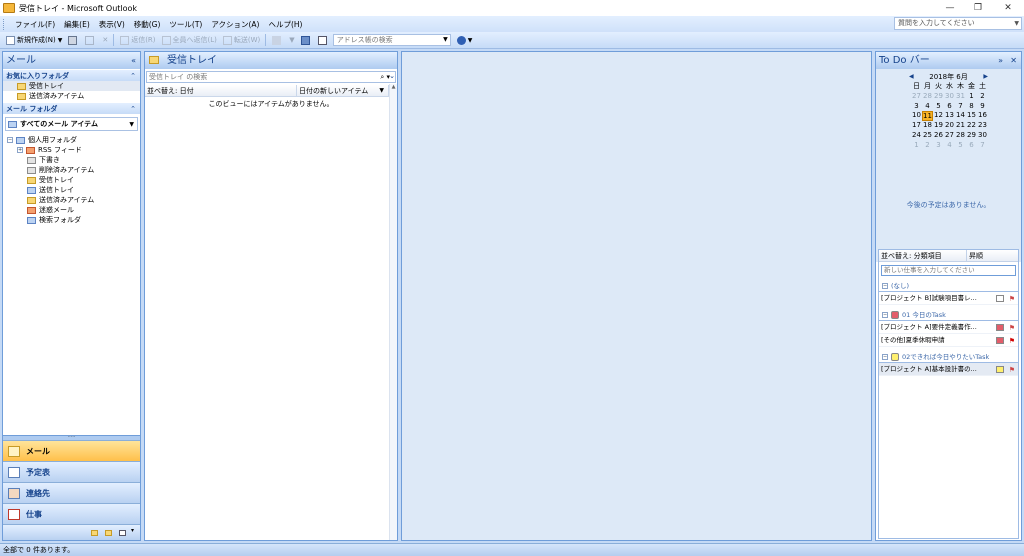  What do you see at coordinates (71, 513) in the screenshot?
I see `nav-button-tasks: 仕事` at bounding box center [71, 513].